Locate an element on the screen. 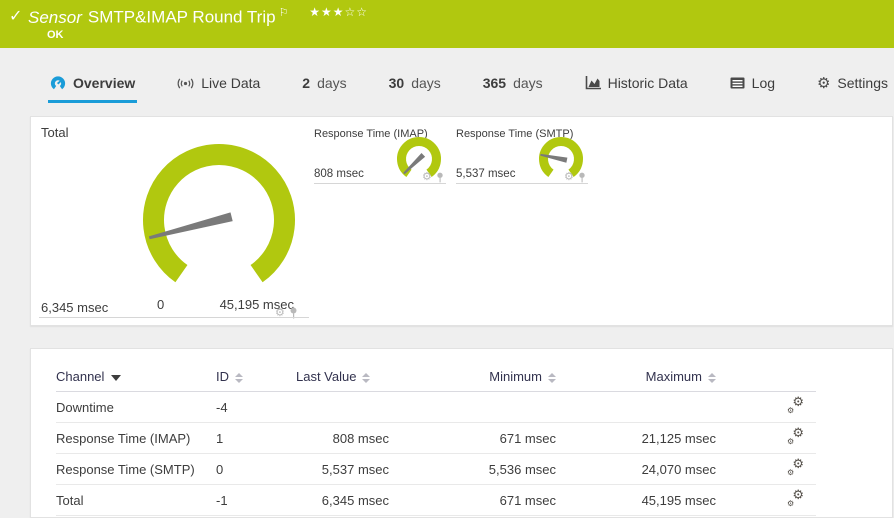  tab-live-data: Live Data is located at coordinates (218, 86).